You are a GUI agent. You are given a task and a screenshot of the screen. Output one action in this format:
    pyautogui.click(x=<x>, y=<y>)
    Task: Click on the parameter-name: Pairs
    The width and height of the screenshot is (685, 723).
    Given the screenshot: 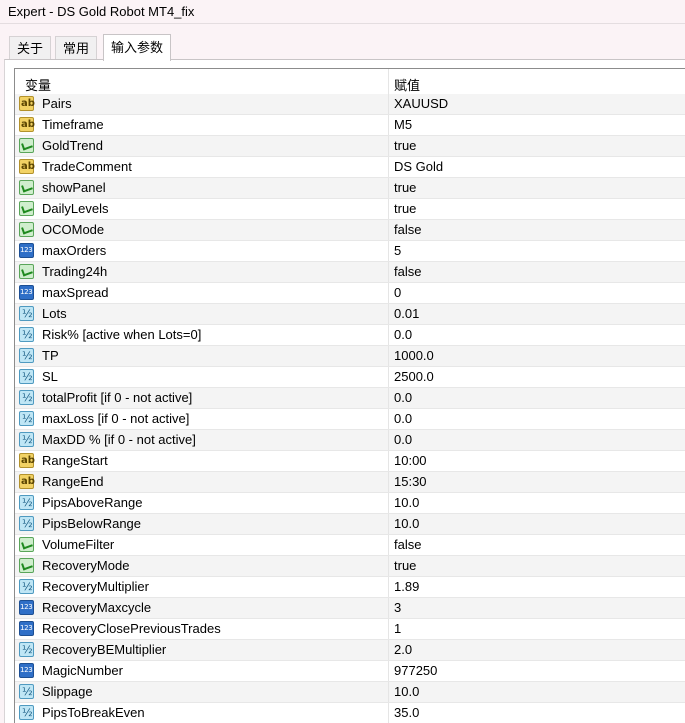 What is the action you would take?
    pyautogui.click(x=57, y=103)
    